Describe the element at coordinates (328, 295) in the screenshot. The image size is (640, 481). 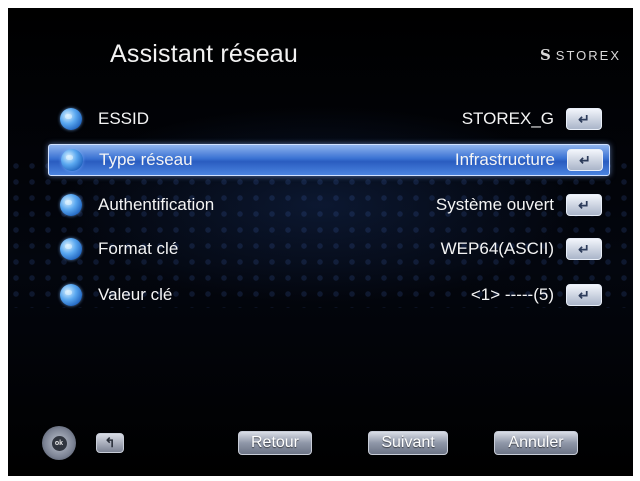
I see `setting-row-valeur-cle: Valeur clé <1> -----(5) ↵` at that location.